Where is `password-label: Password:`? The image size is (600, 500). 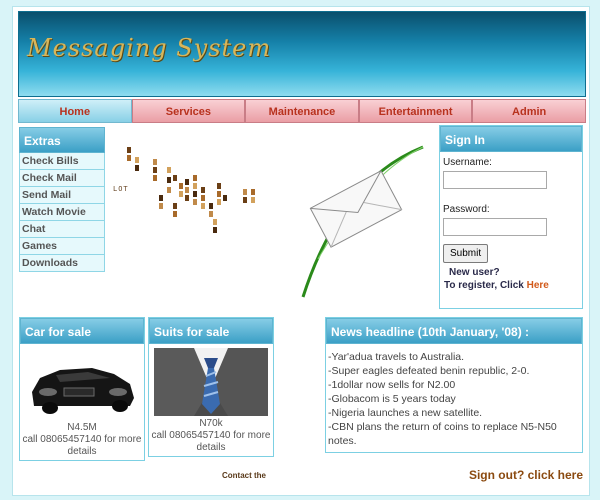 password-label: Password: is located at coordinates (466, 209).